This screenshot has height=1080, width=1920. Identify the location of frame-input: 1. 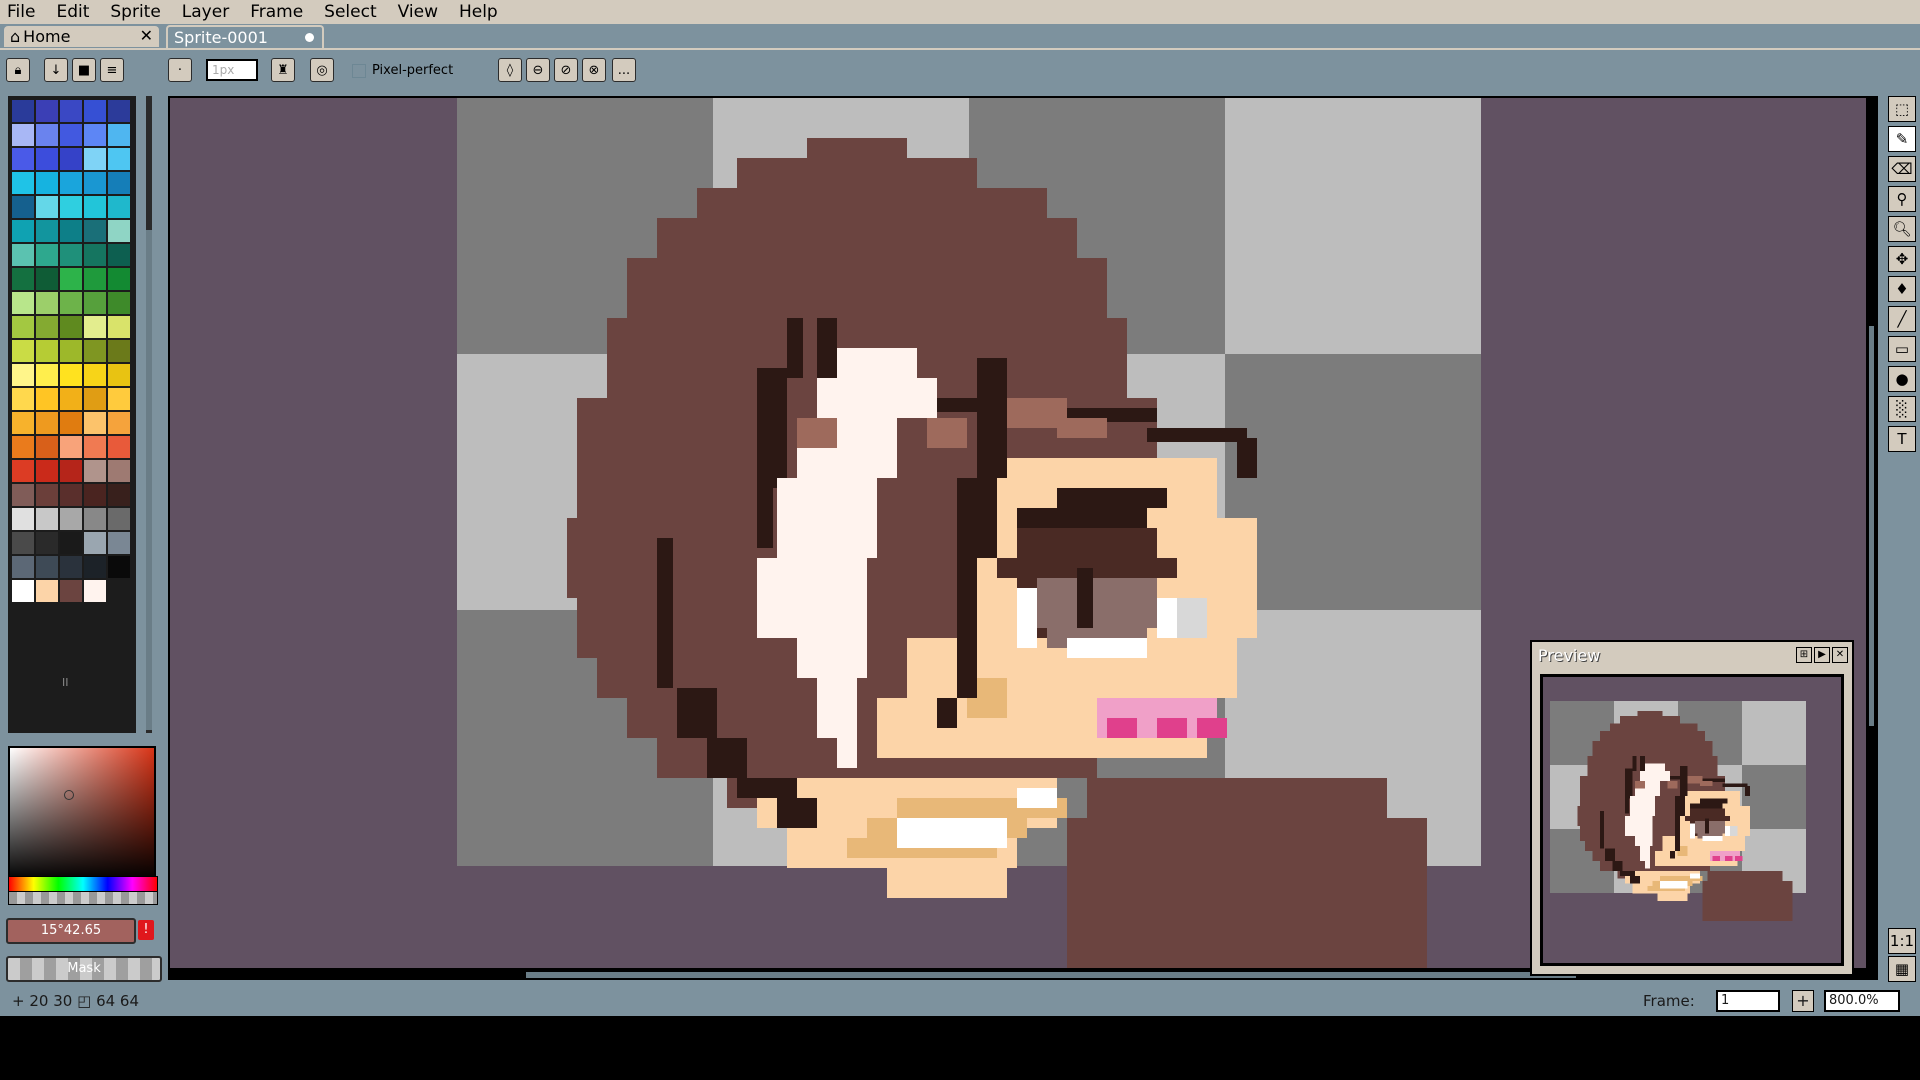
(1748, 1001).